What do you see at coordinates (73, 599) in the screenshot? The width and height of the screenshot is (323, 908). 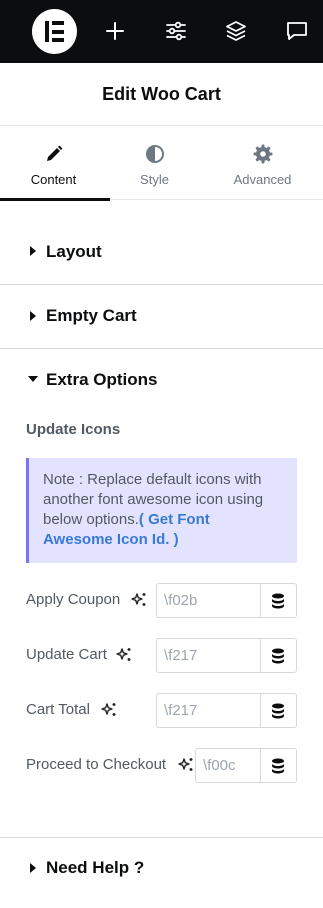 I see `control-label: Apply Coupon` at bounding box center [73, 599].